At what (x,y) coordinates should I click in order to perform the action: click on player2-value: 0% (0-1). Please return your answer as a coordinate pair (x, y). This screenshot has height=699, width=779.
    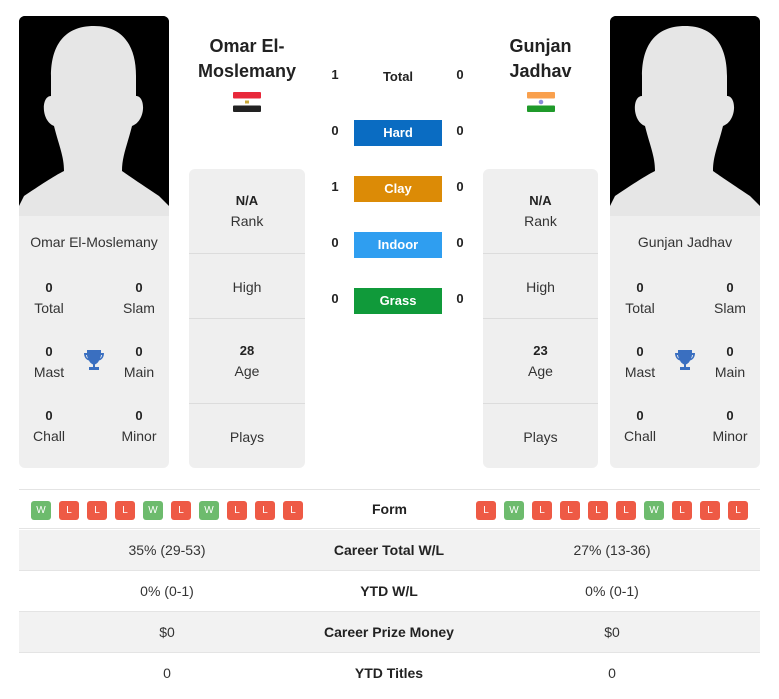
    Looking at the image, I should click on (612, 591).